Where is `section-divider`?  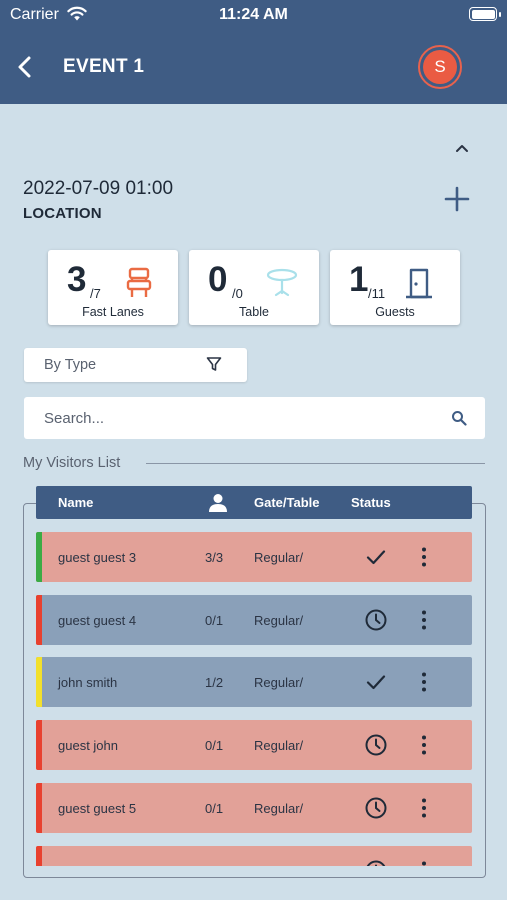
section-divider is located at coordinates (315, 463).